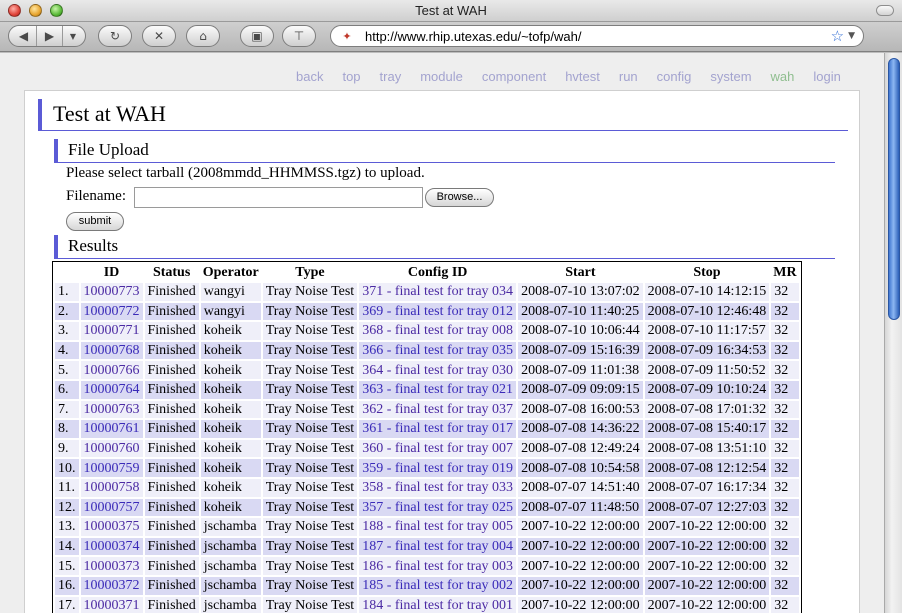  What do you see at coordinates (438, 429) in the screenshot?
I see `config-id-link: 361 - final test for tray 017` at bounding box center [438, 429].